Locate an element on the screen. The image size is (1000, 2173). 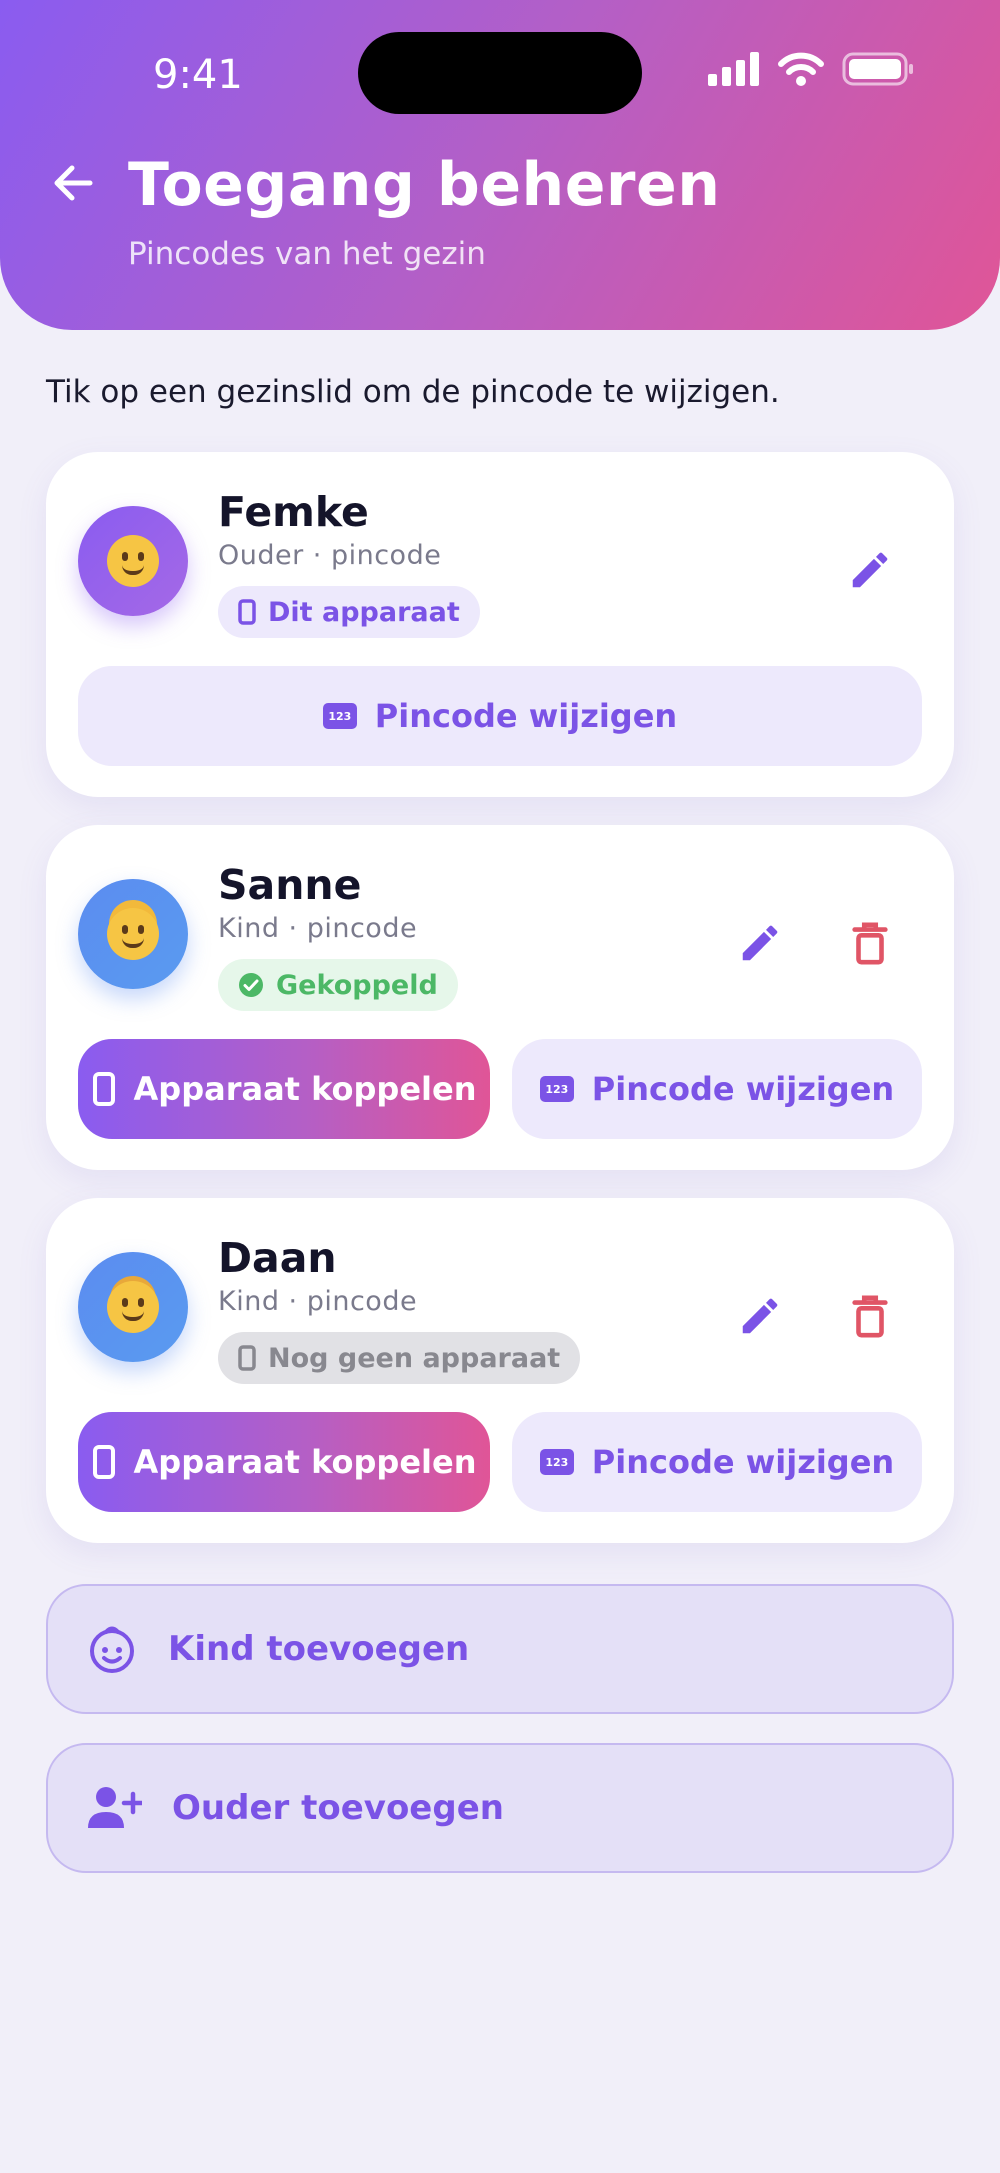
status-badge: Dit apparaat is located at coordinates (349, 612).